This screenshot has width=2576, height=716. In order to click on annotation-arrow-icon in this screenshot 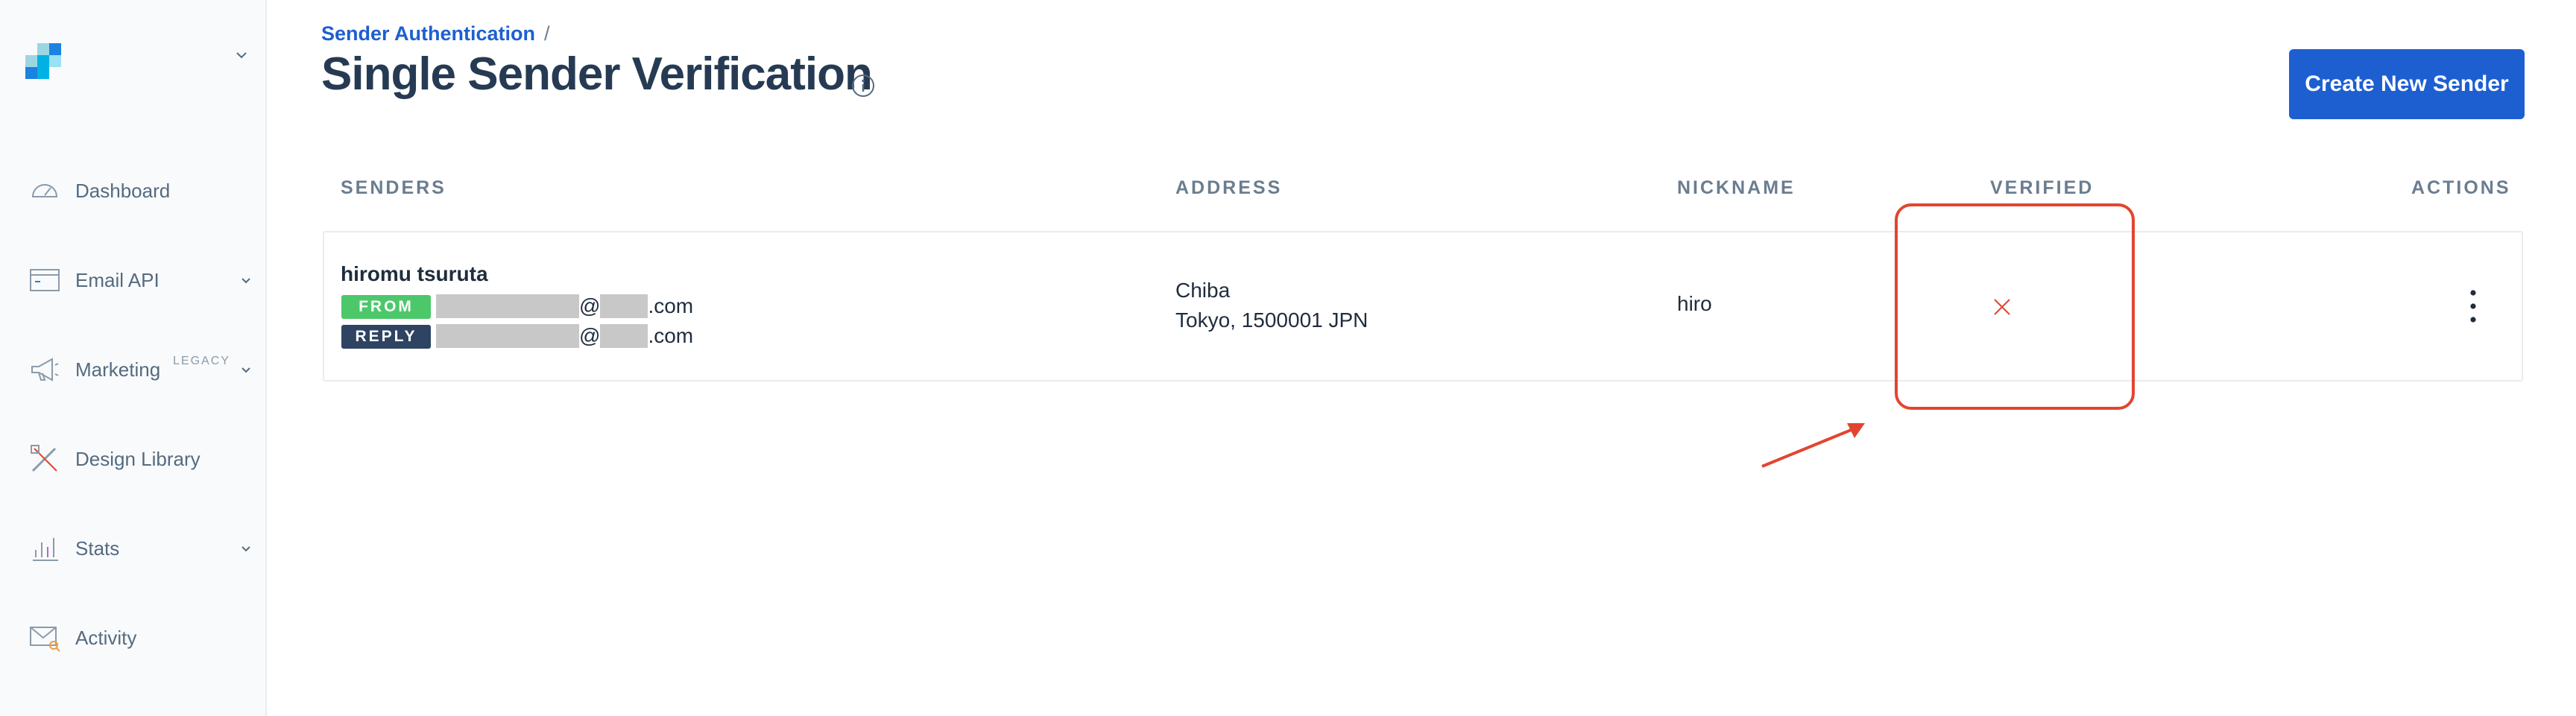, I will do `click(1813, 445)`.